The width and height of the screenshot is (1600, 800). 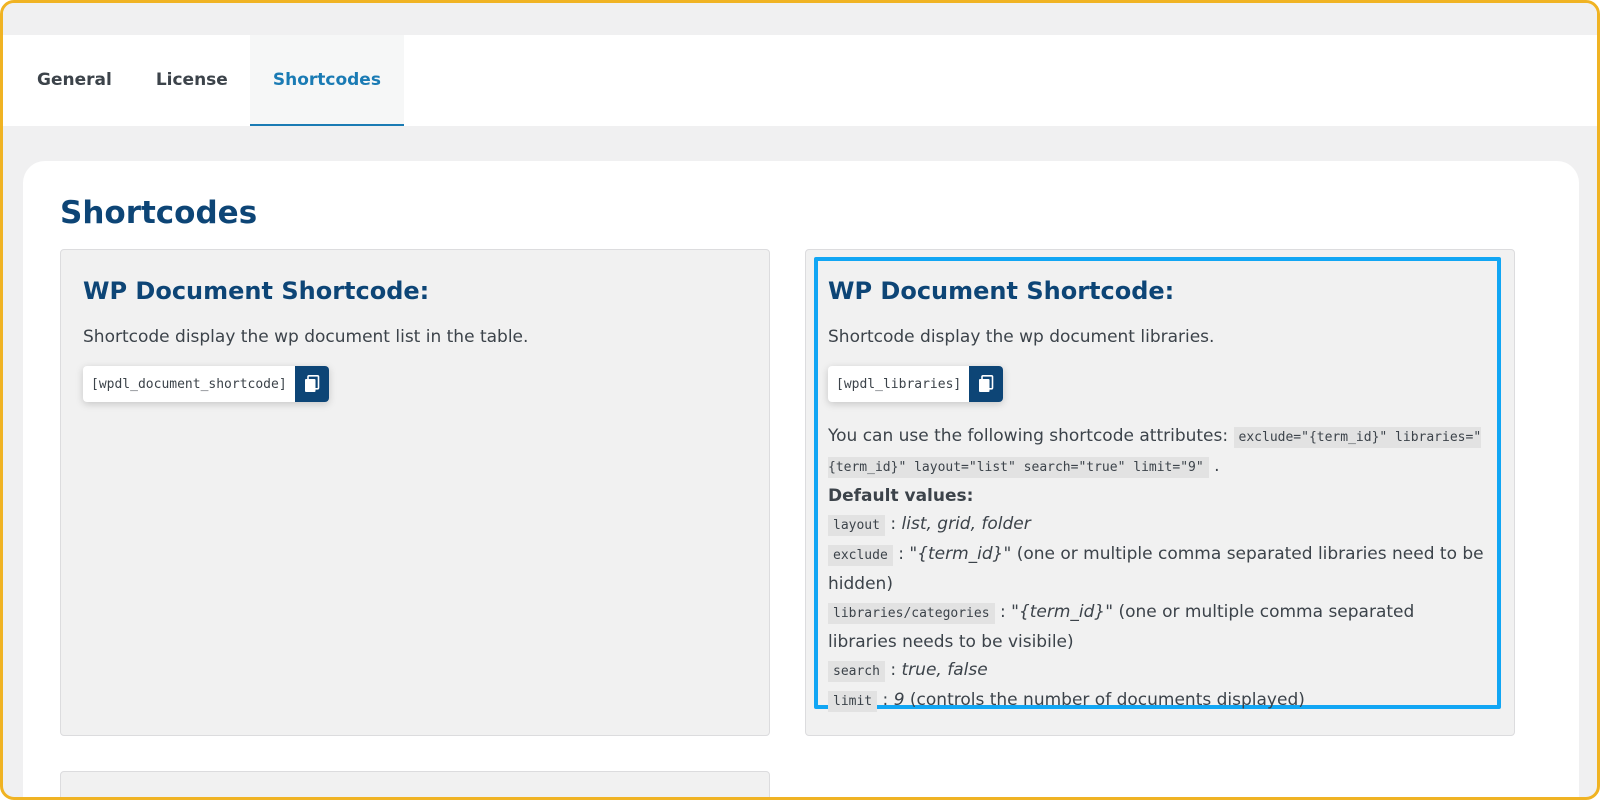 I want to click on default-key: limit, so click(x=853, y=701).